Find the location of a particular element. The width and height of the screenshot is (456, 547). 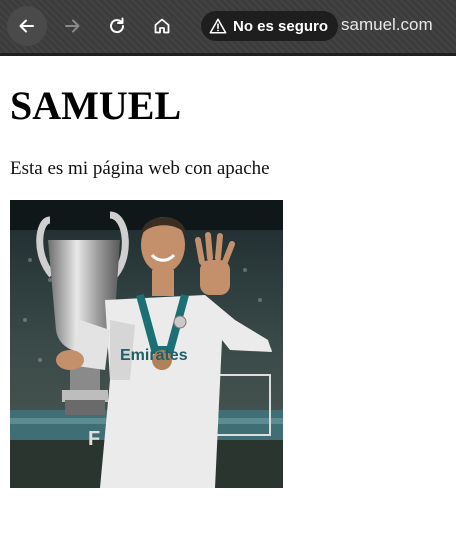

home-button is located at coordinates (162, 26).